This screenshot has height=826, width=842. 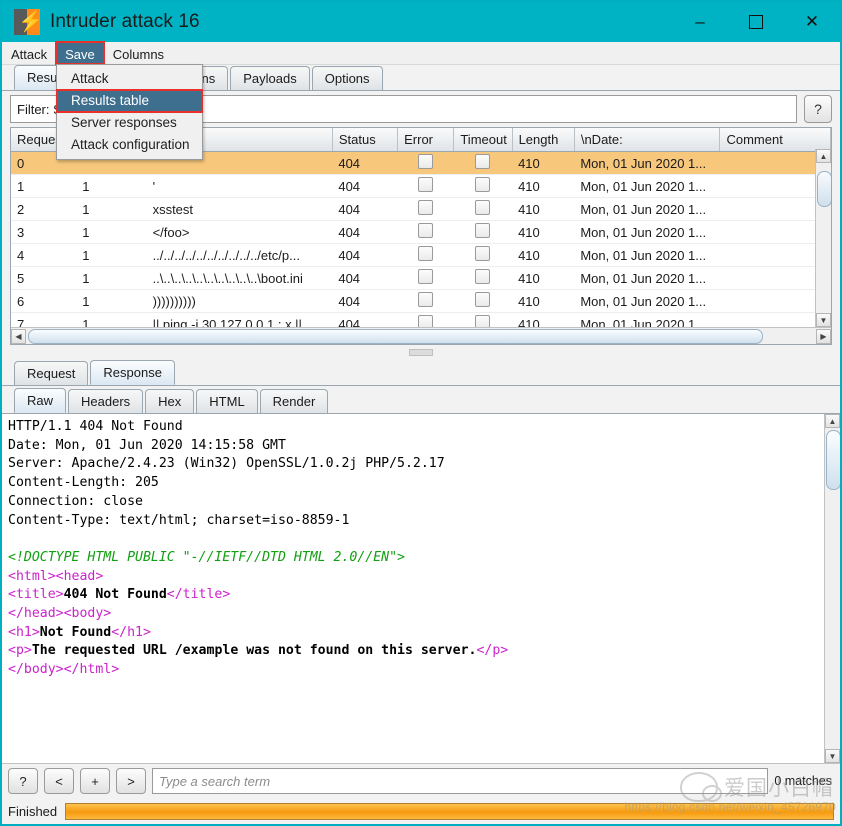 What do you see at coordinates (270, 78) in the screenshot?
I see `tab-payloads: Payloads` at bounding box center [270, 78].